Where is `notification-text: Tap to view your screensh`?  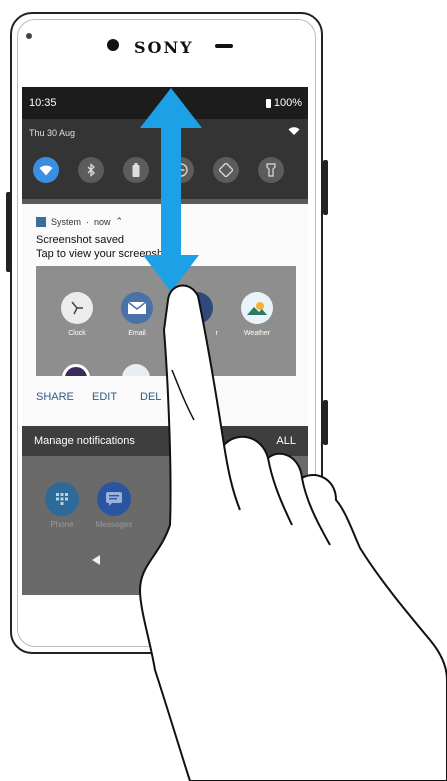
notification-text: Tap to view your screensh is located at coordinates (100, 254).